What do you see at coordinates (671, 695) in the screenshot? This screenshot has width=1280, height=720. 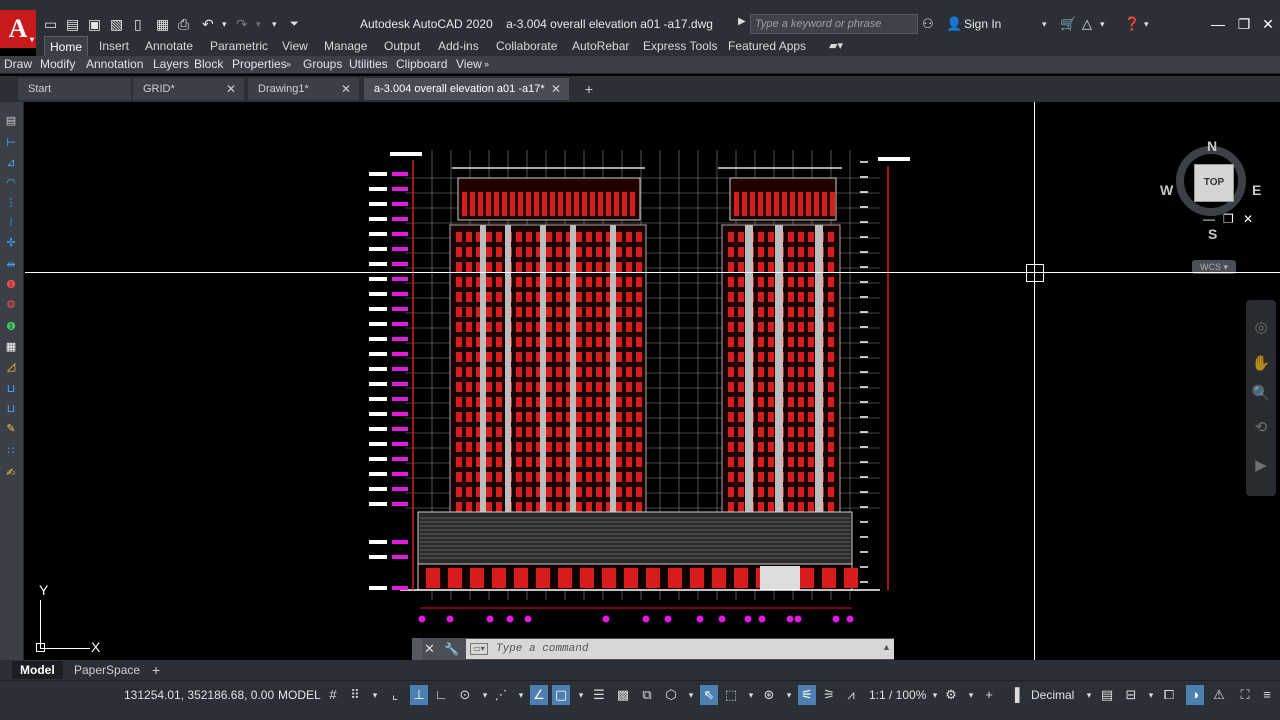 I see `3d-object-snap-icon: ⬡` at bounding box center [671, 695].